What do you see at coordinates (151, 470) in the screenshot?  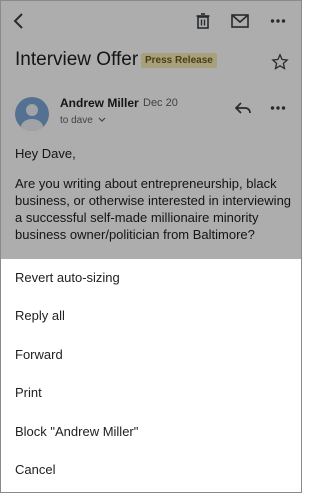 I see `cancel-option: Cancel` at bounding box center [151, 470].